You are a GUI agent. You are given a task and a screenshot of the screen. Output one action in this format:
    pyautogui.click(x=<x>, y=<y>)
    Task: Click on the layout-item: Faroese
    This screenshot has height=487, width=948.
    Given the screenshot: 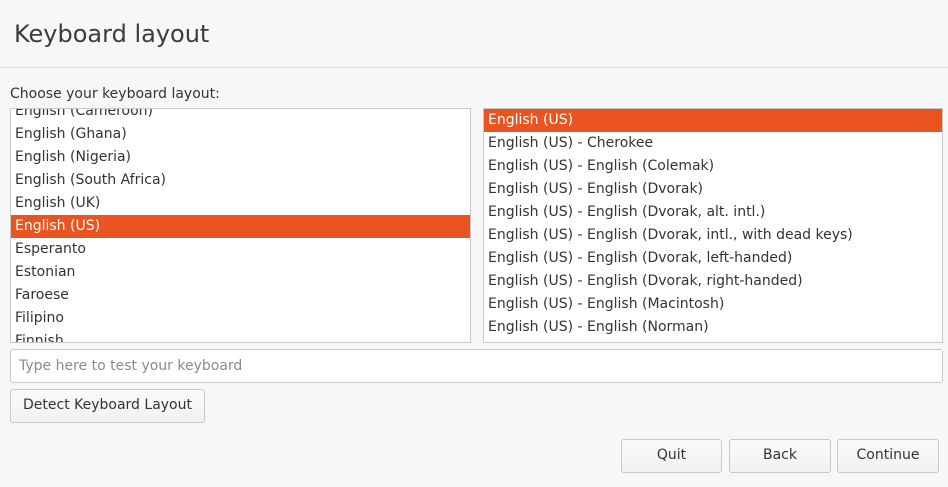 What is the action you would take?
    pyautogui.click(x=240, y=295)
    